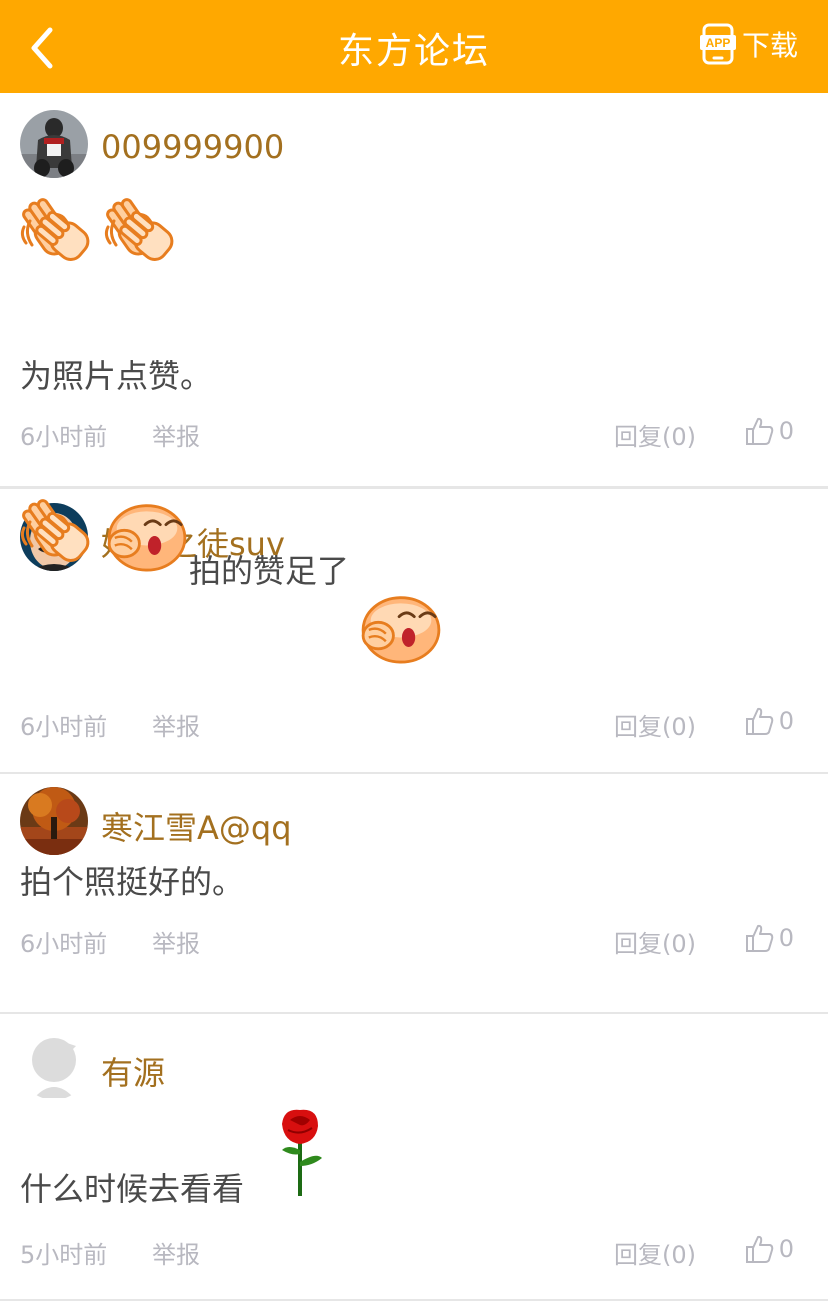  Describe the element at coordinates (302, 1152) in the screenshot. I see `rose-emoji` at that location.